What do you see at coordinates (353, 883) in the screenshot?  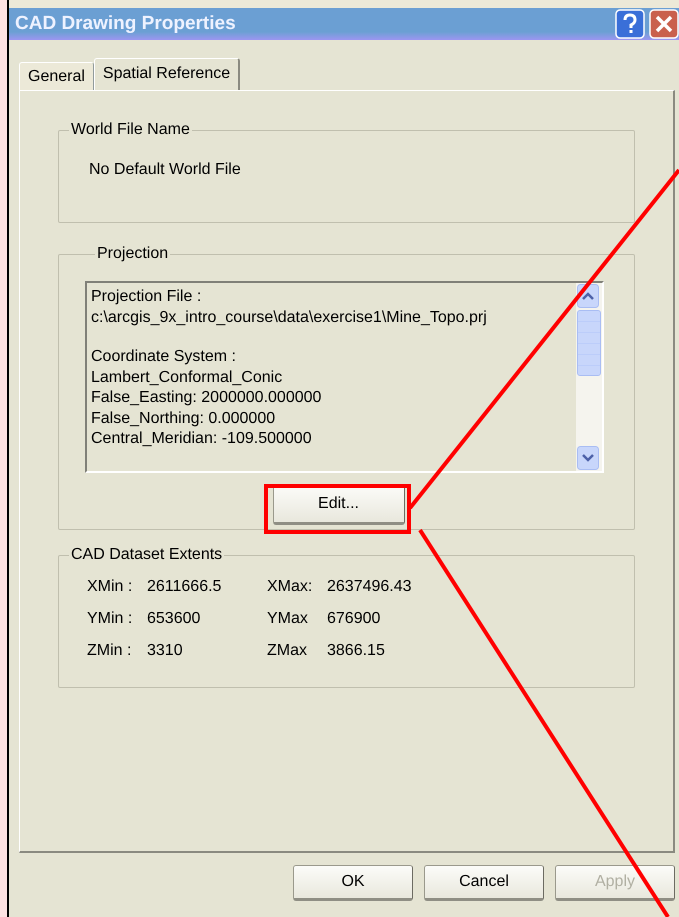 I see `dialog-button: OK` at bounding box center [353, 883].